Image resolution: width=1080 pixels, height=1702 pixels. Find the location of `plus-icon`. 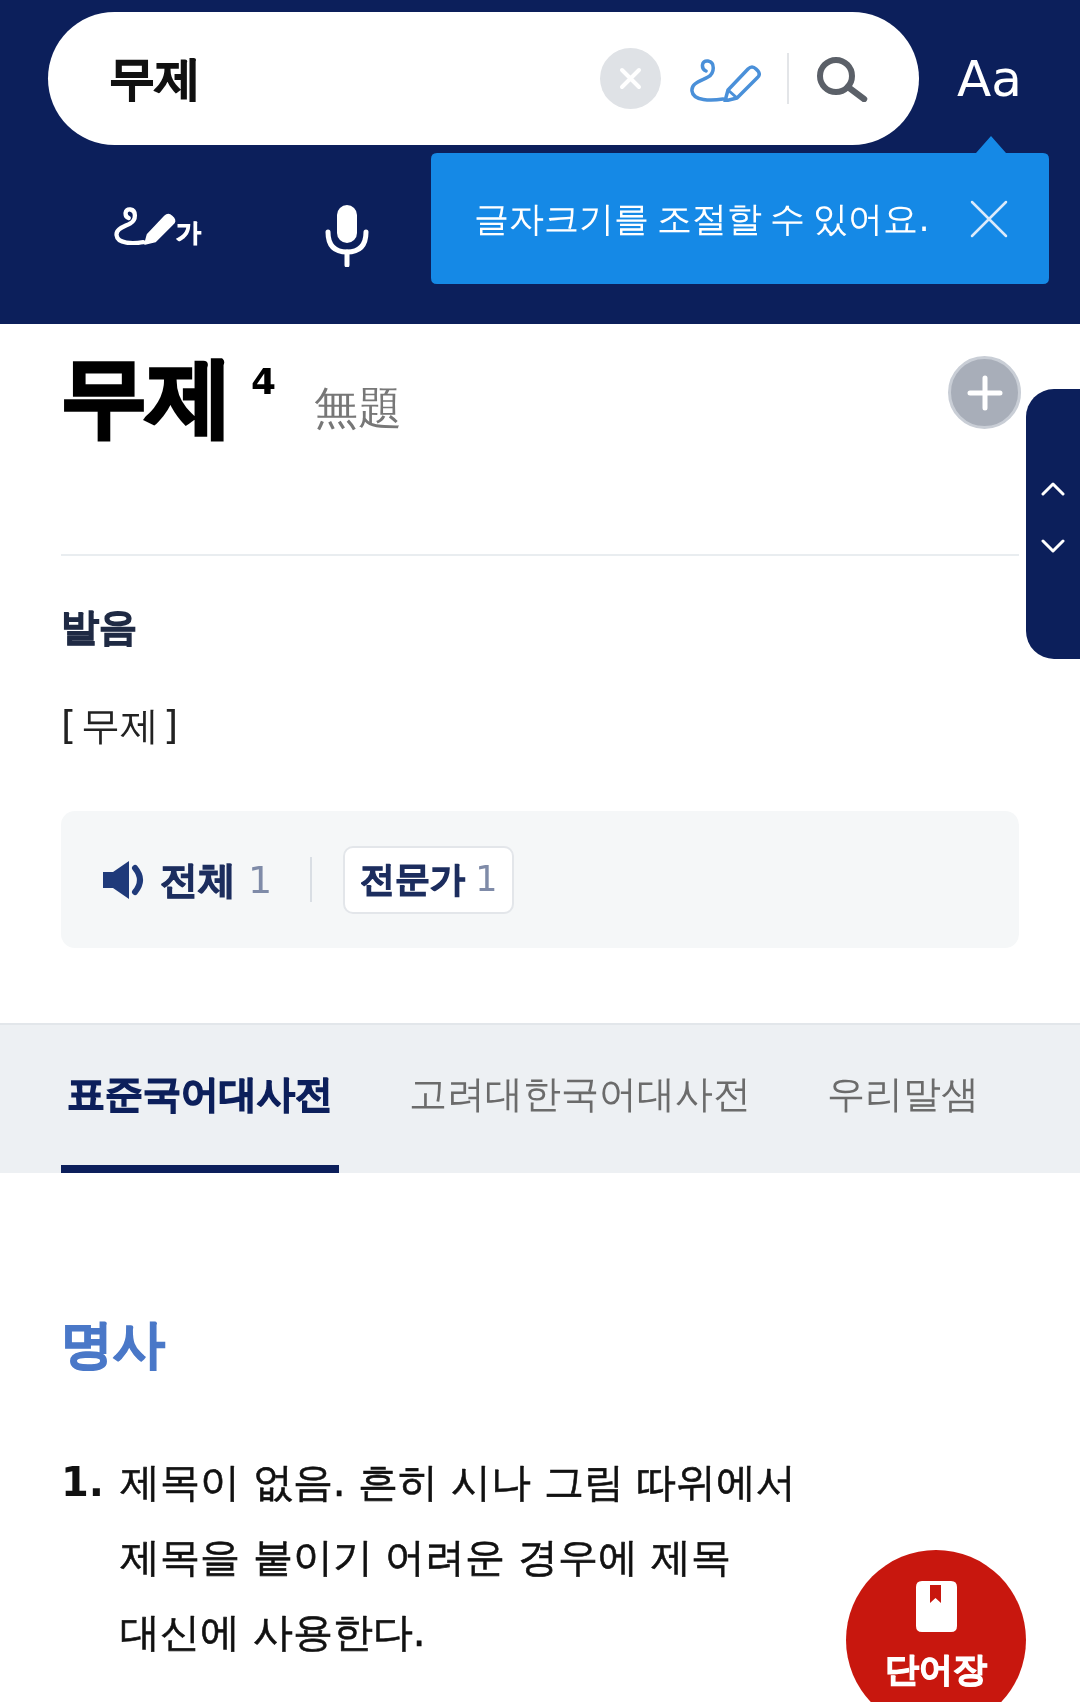

plus-icon is located at coordinates (984, 392).